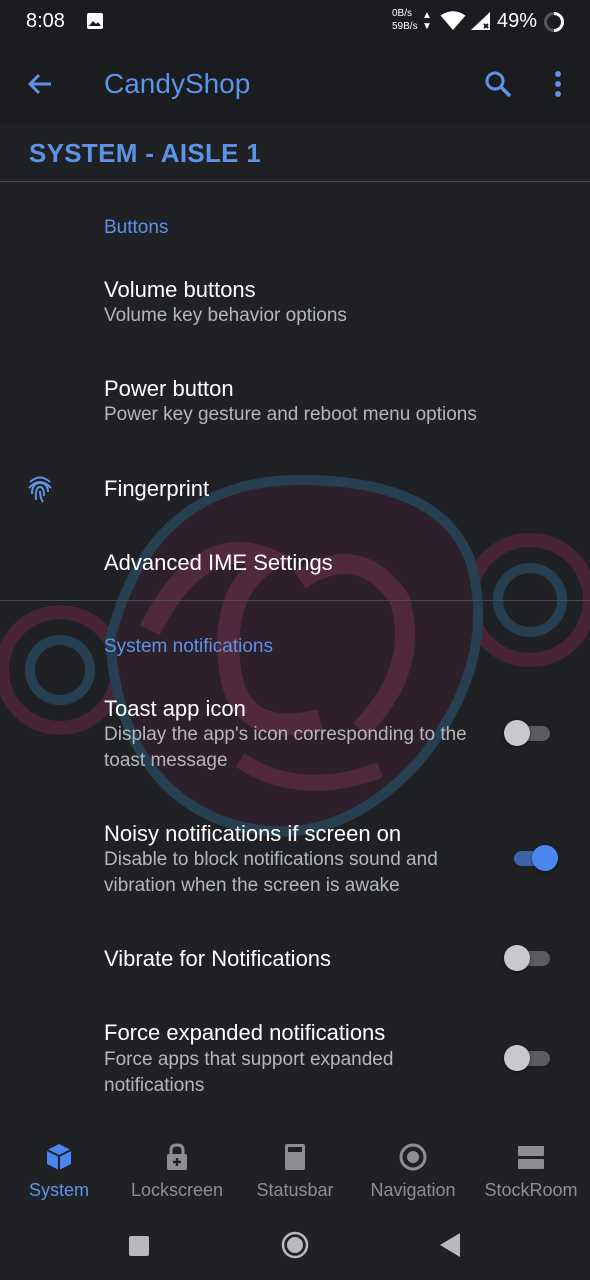  I want to click on radio-circle-icon, so click(413, 1157).